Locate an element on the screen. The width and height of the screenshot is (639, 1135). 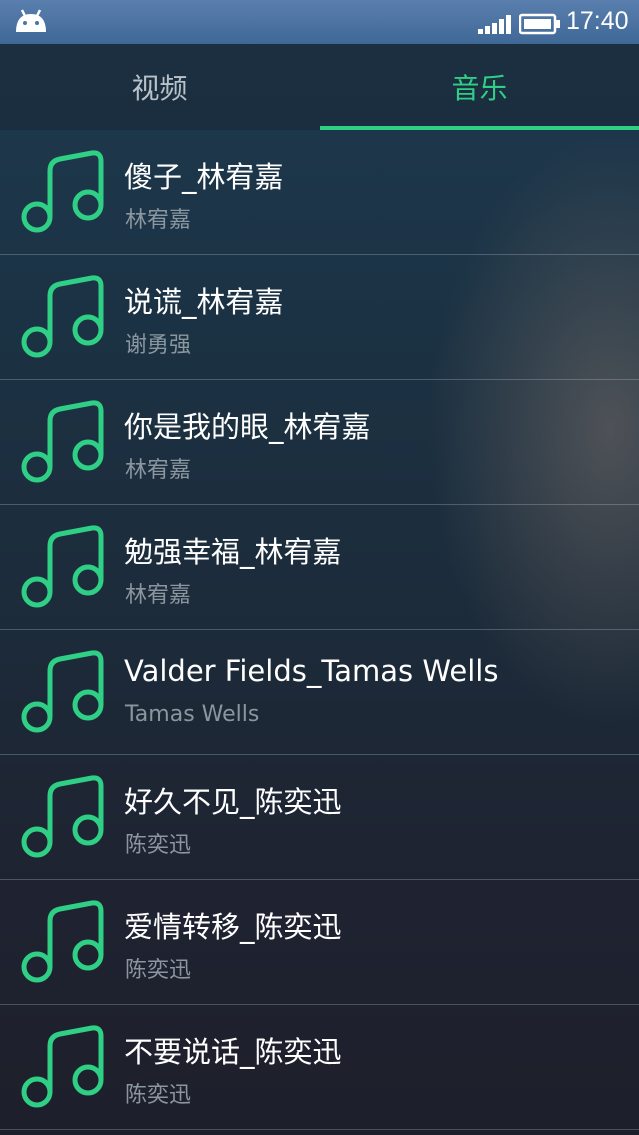
song-row: 勉强幸福_林宥嘉 林宥嘉 is located at coordinates (319, 567).